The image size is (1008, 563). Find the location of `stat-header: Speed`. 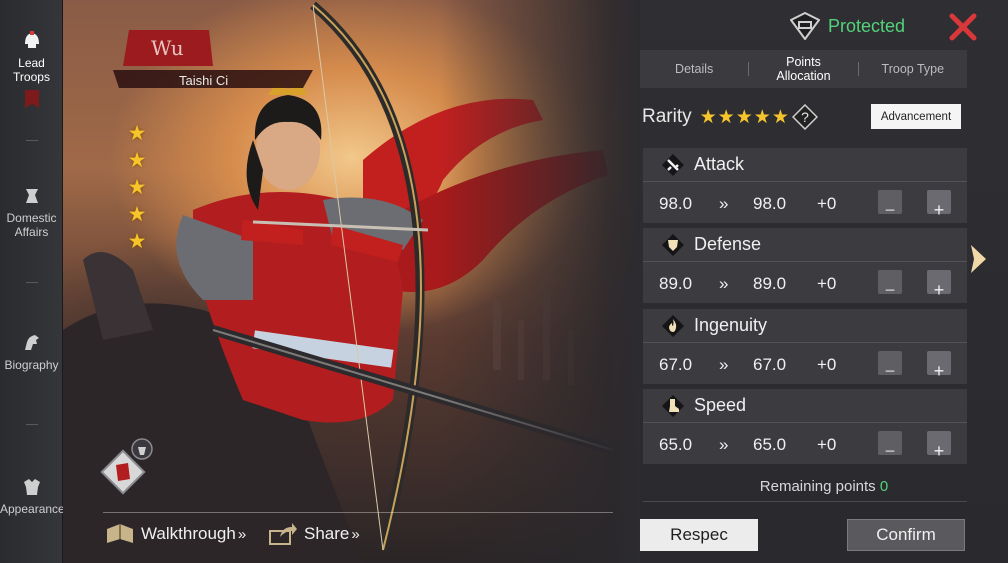

stat-header: Speed is located at coordinates (805, 406).